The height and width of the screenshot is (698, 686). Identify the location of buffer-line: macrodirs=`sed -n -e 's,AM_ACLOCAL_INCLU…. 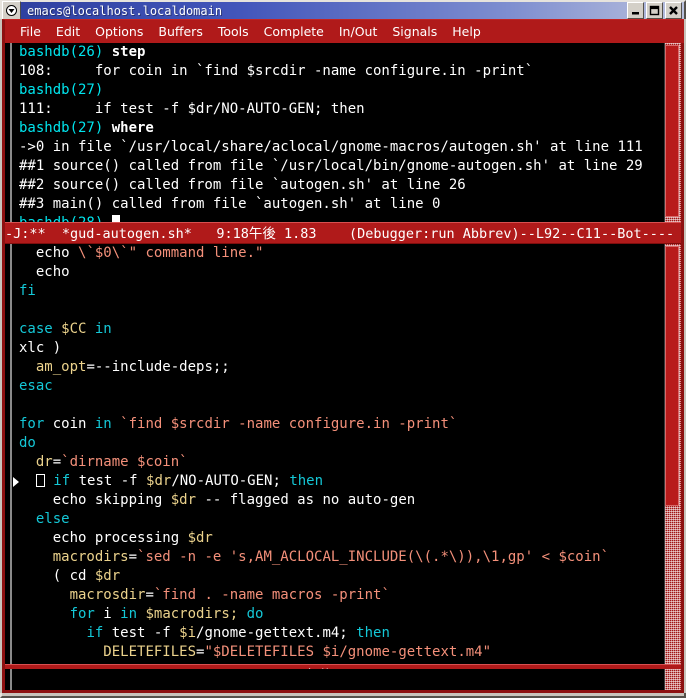
(339, 557).